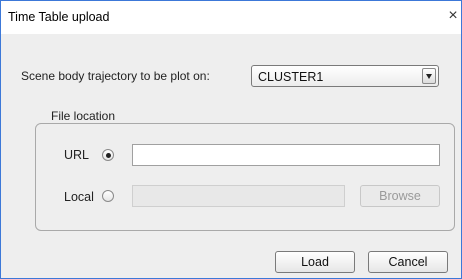 Image resolution: width=462 pixels, height=279 pixels. I want to click on file-location-group-label: File location, so click(83, 116).